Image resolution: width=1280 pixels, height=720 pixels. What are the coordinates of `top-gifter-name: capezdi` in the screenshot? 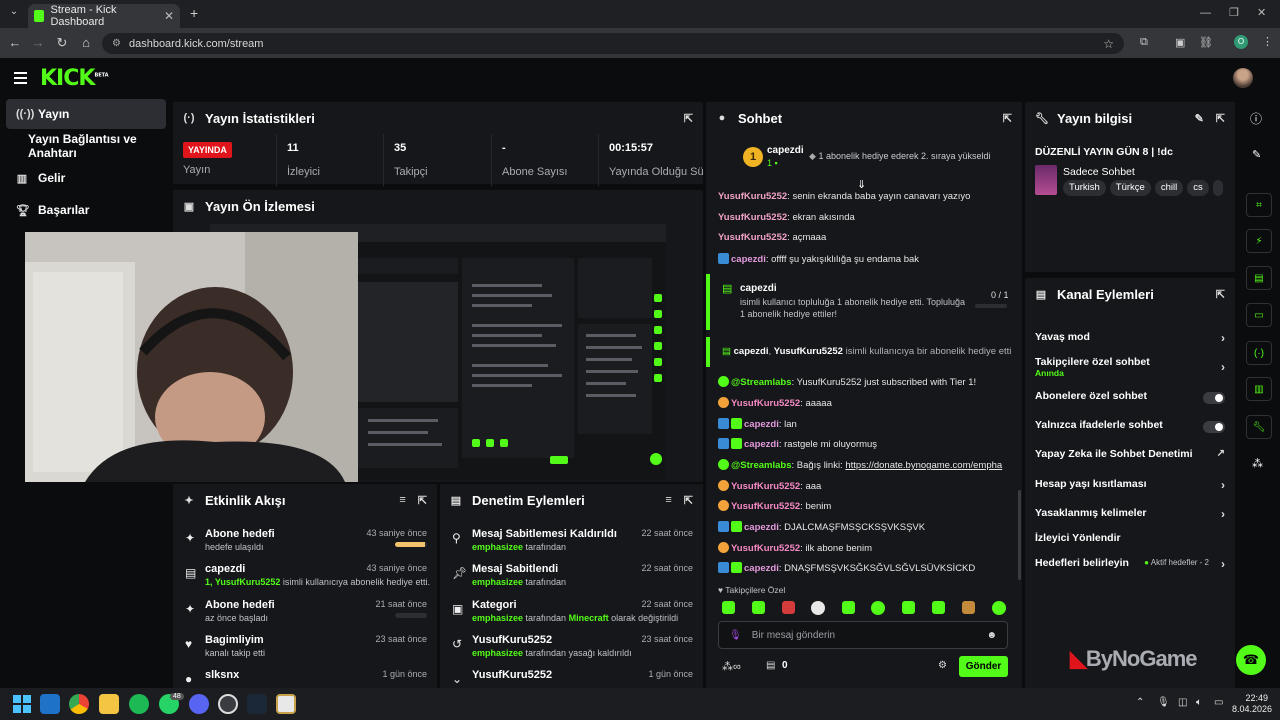 It's located at (785, 150).